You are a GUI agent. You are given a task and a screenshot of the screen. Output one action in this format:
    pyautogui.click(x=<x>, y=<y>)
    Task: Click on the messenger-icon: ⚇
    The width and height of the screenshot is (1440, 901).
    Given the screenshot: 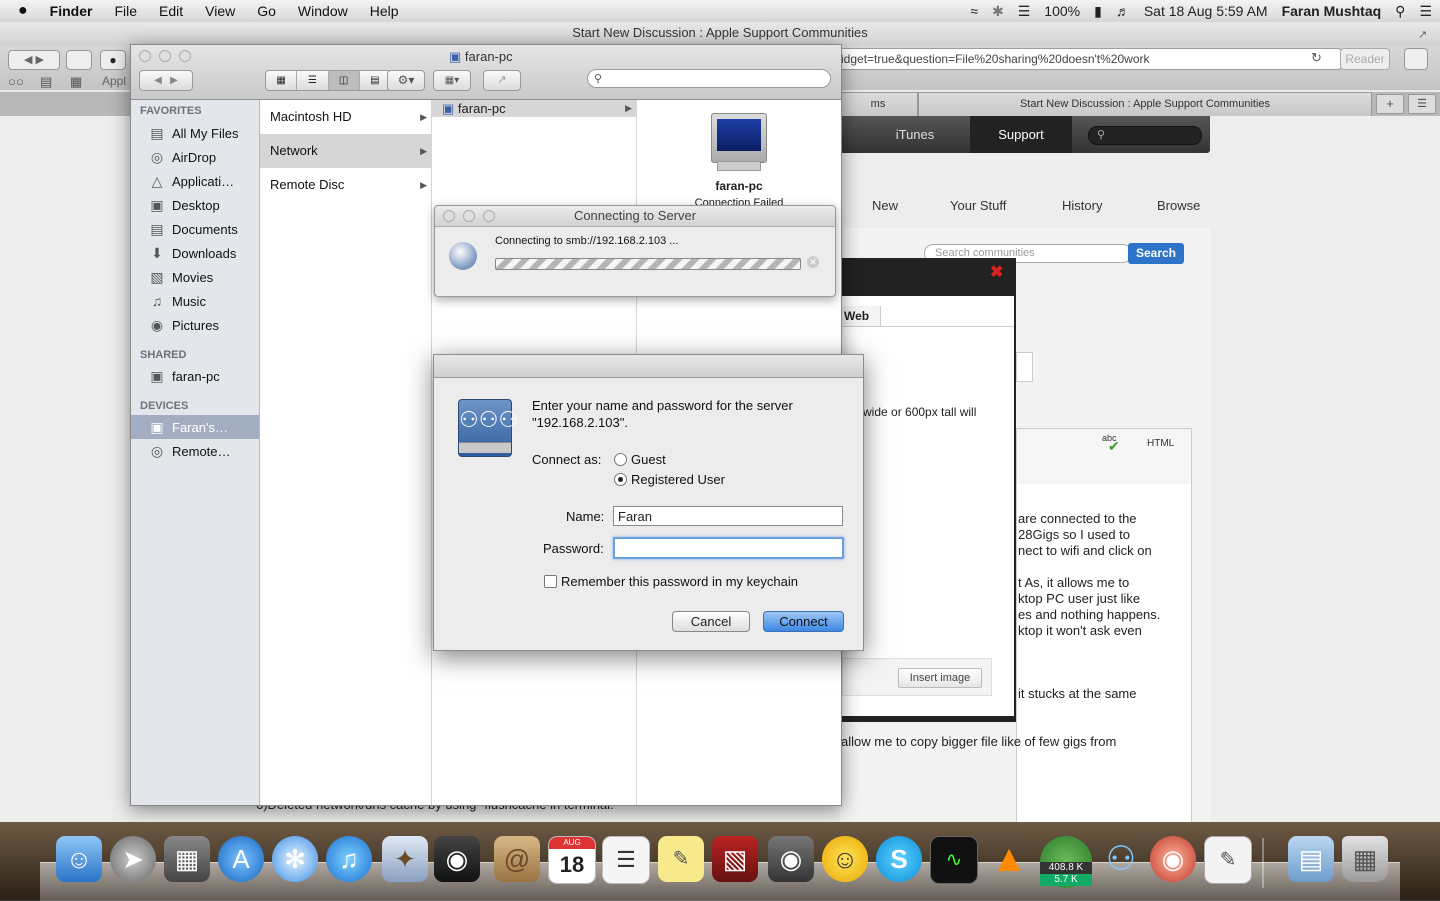 What is the action you would take?
    pyautogui.click(x=1121, y=859)
    